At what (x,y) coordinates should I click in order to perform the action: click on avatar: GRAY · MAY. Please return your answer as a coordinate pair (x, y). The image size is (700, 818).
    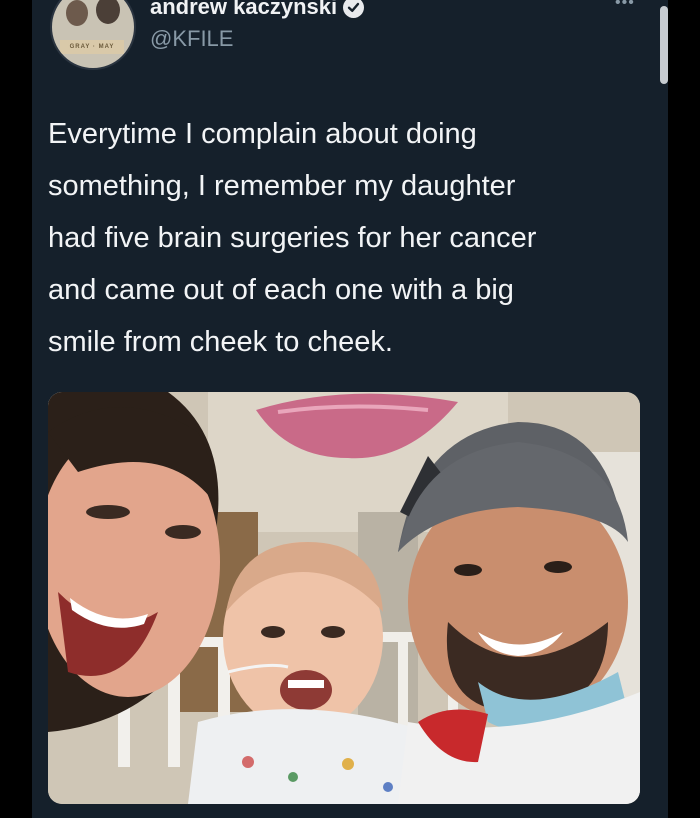
    Looking at the image, I should click on (93, 35).